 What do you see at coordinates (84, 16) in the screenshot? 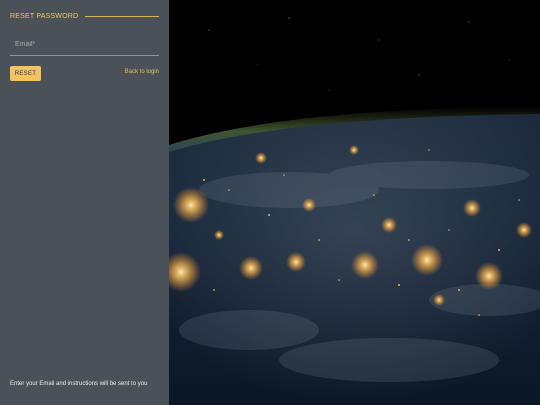
I see `form-header: RESET PASSWORD` at bounding box center [84, 16].